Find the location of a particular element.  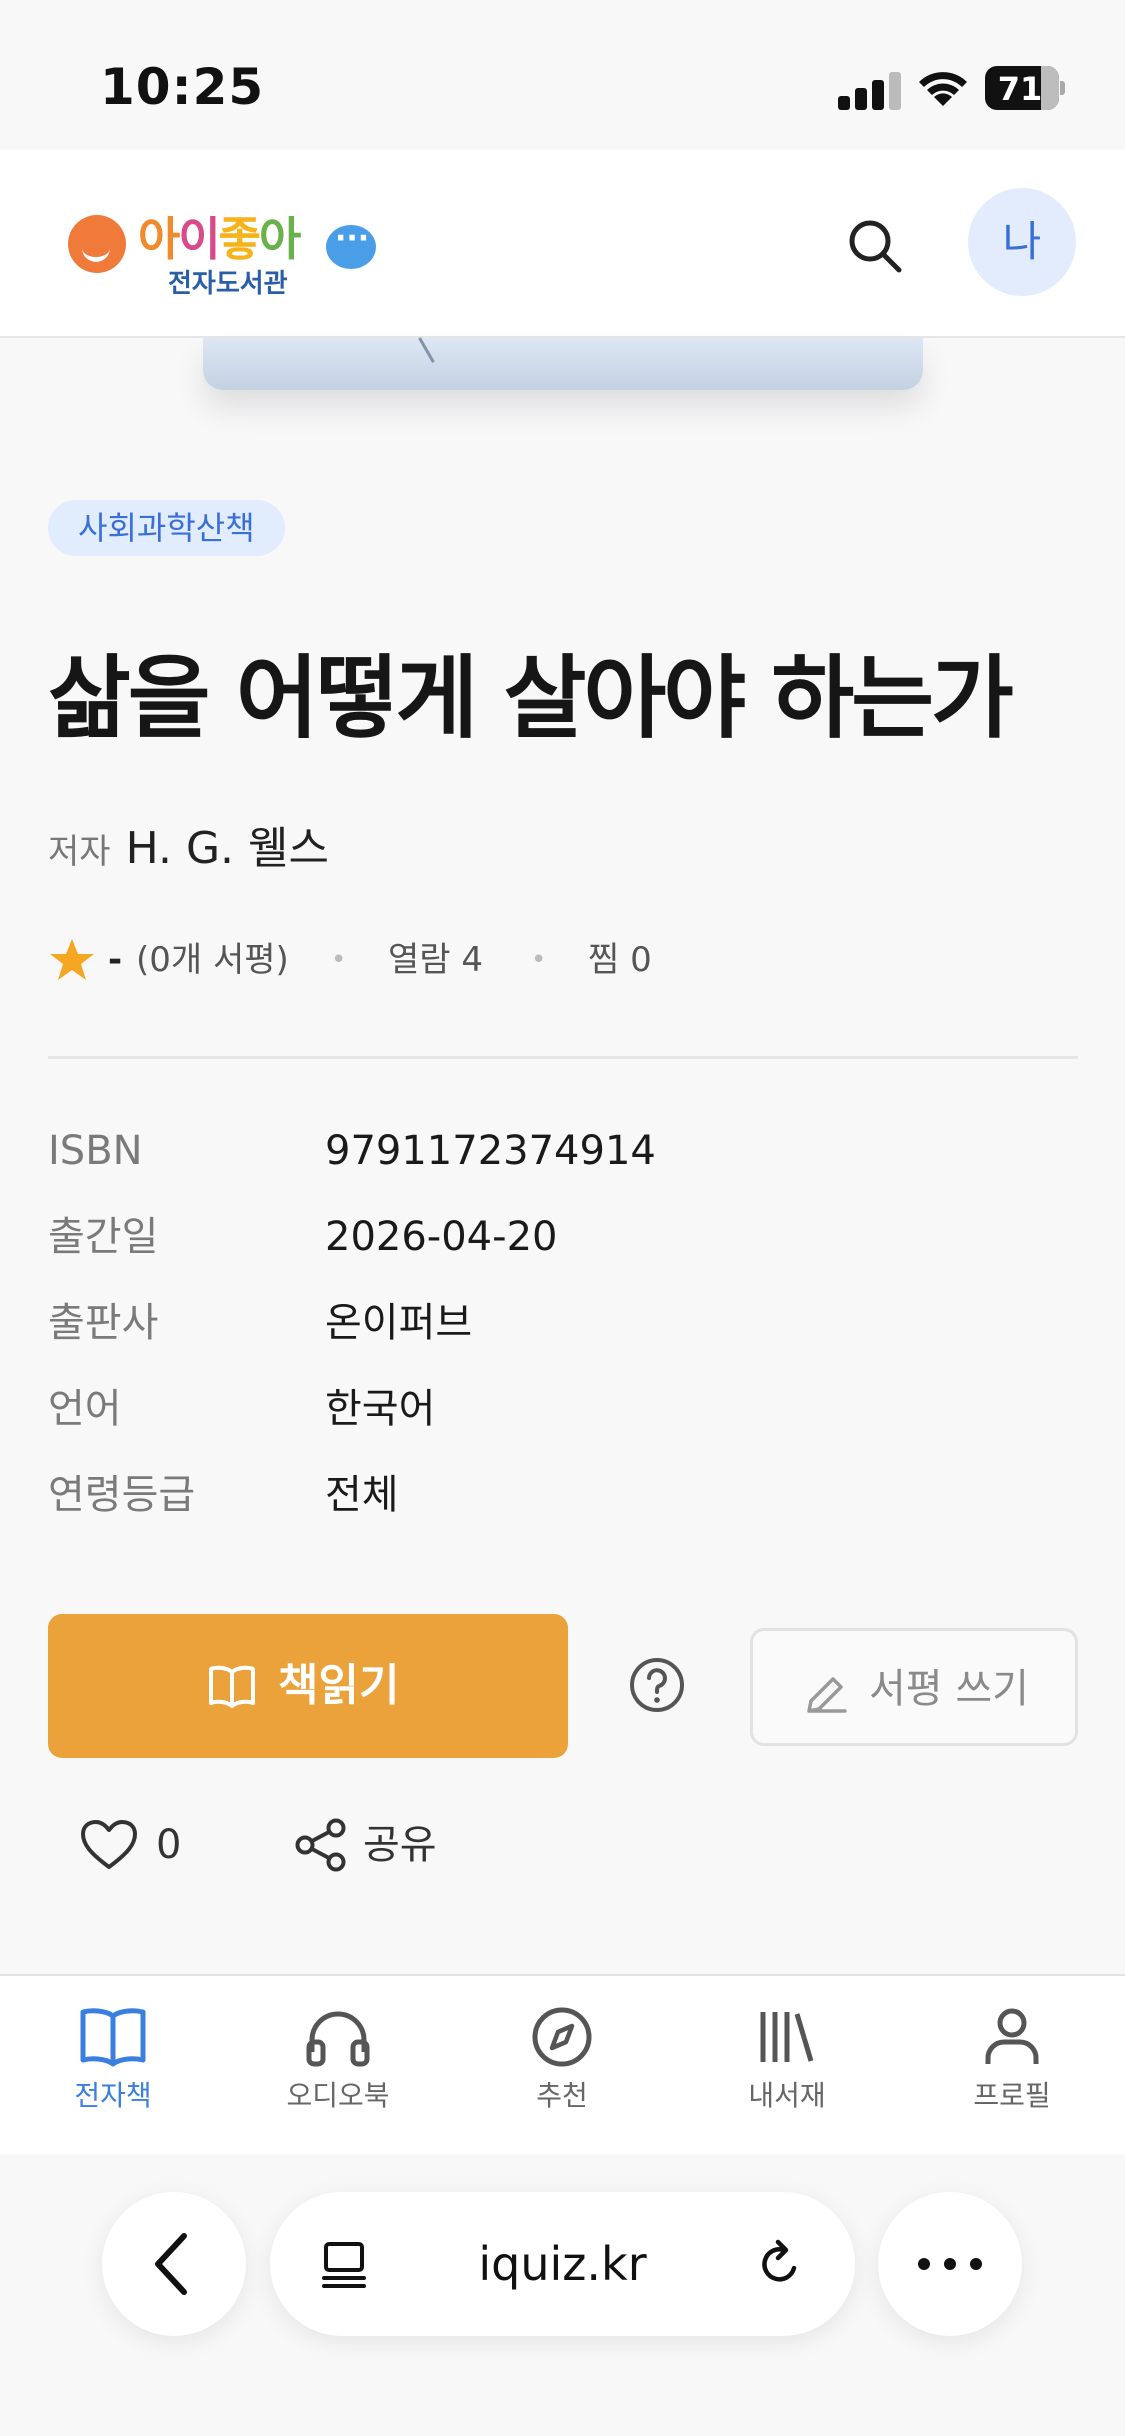

logo-title: 아이좋아 is located at coordinates (219, 239).